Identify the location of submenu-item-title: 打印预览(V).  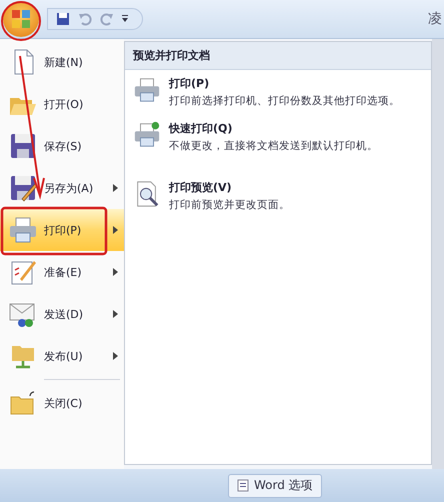
(201, 187).